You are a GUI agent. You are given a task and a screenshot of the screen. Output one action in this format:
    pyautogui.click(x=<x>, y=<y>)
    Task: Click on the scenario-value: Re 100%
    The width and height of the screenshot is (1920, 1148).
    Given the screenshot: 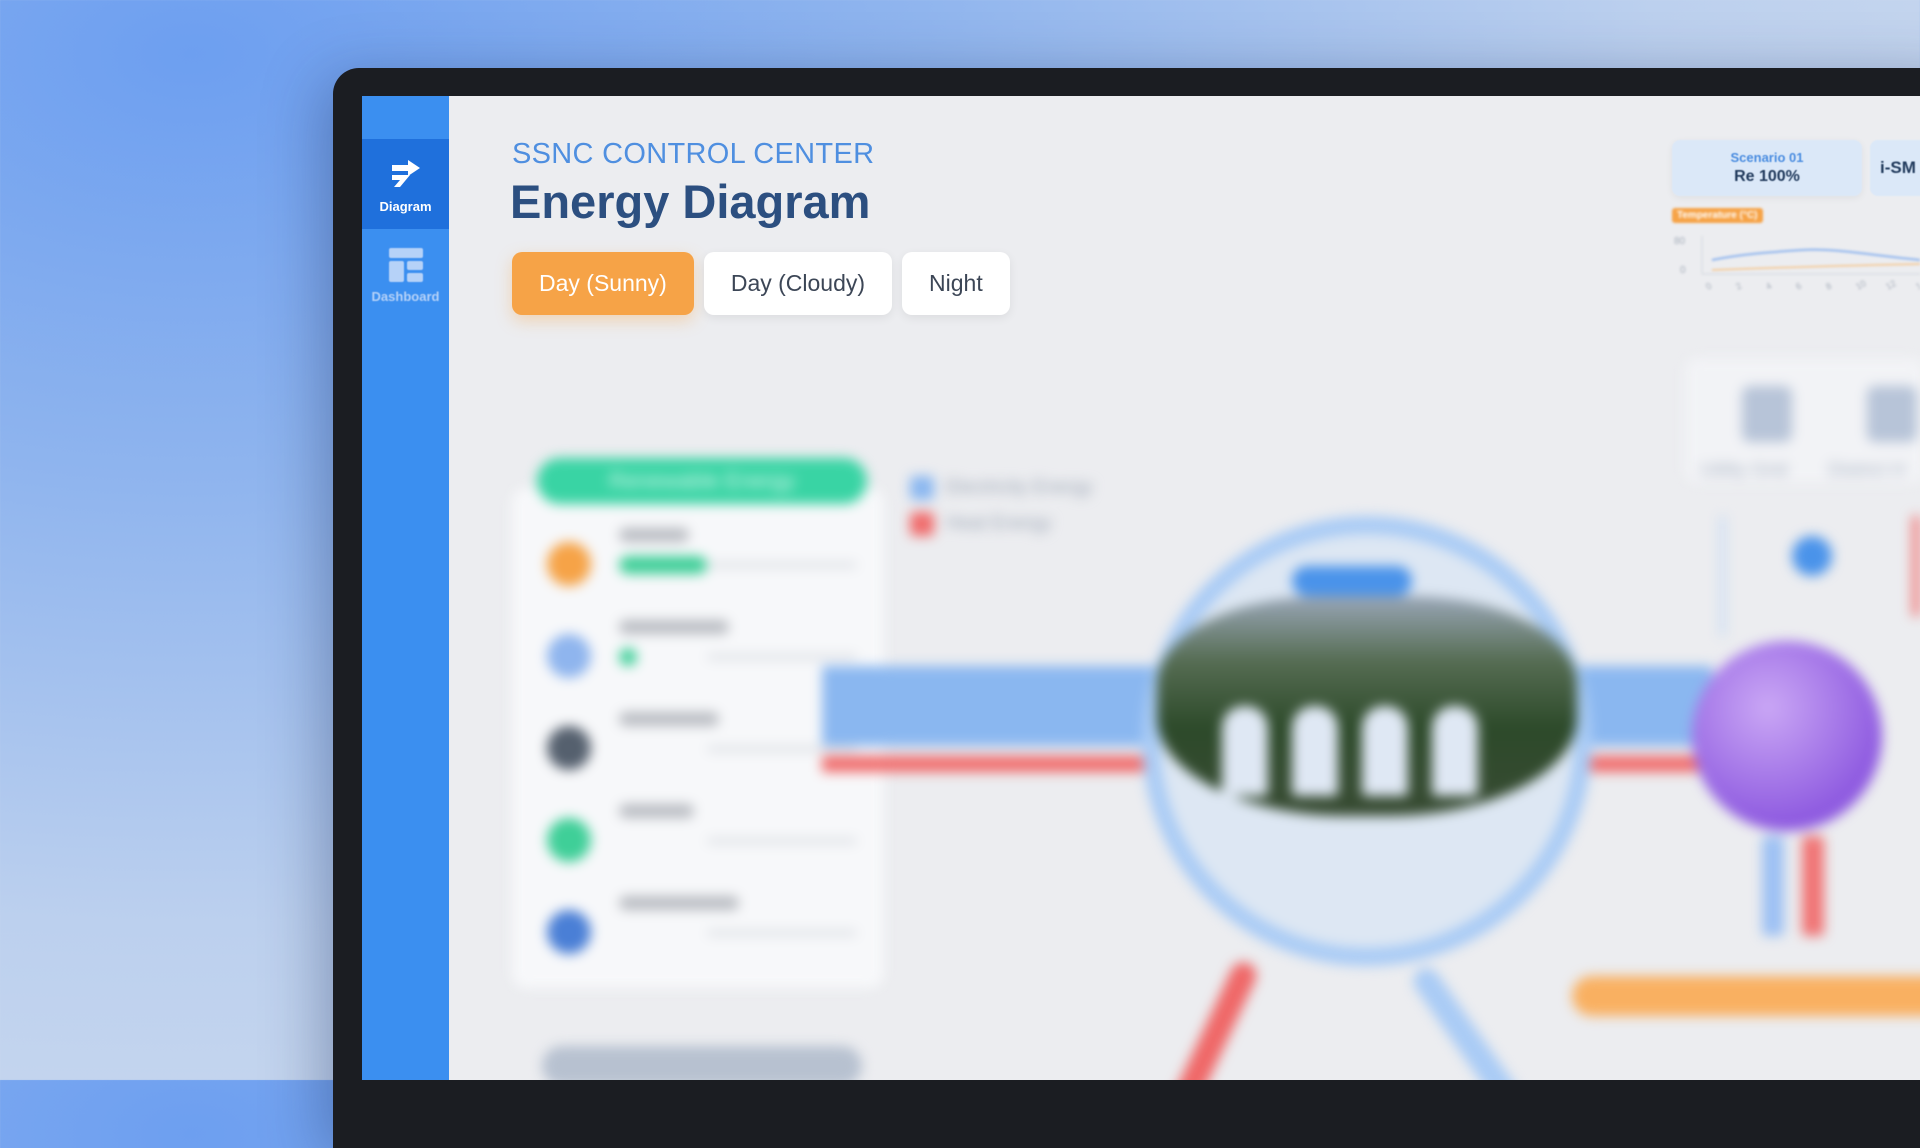 What is the action you would take?
    pyautogui.click(x=1767, y=176)
    